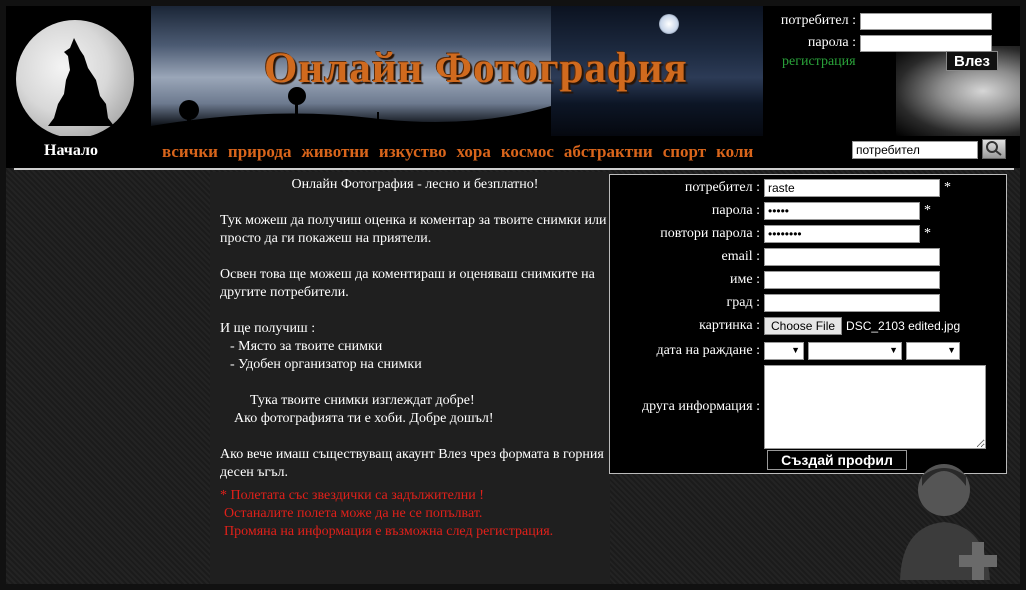  Describe the element at coordinates (734, 152) in the screenshot. I see `category-cars: коли` at that location.